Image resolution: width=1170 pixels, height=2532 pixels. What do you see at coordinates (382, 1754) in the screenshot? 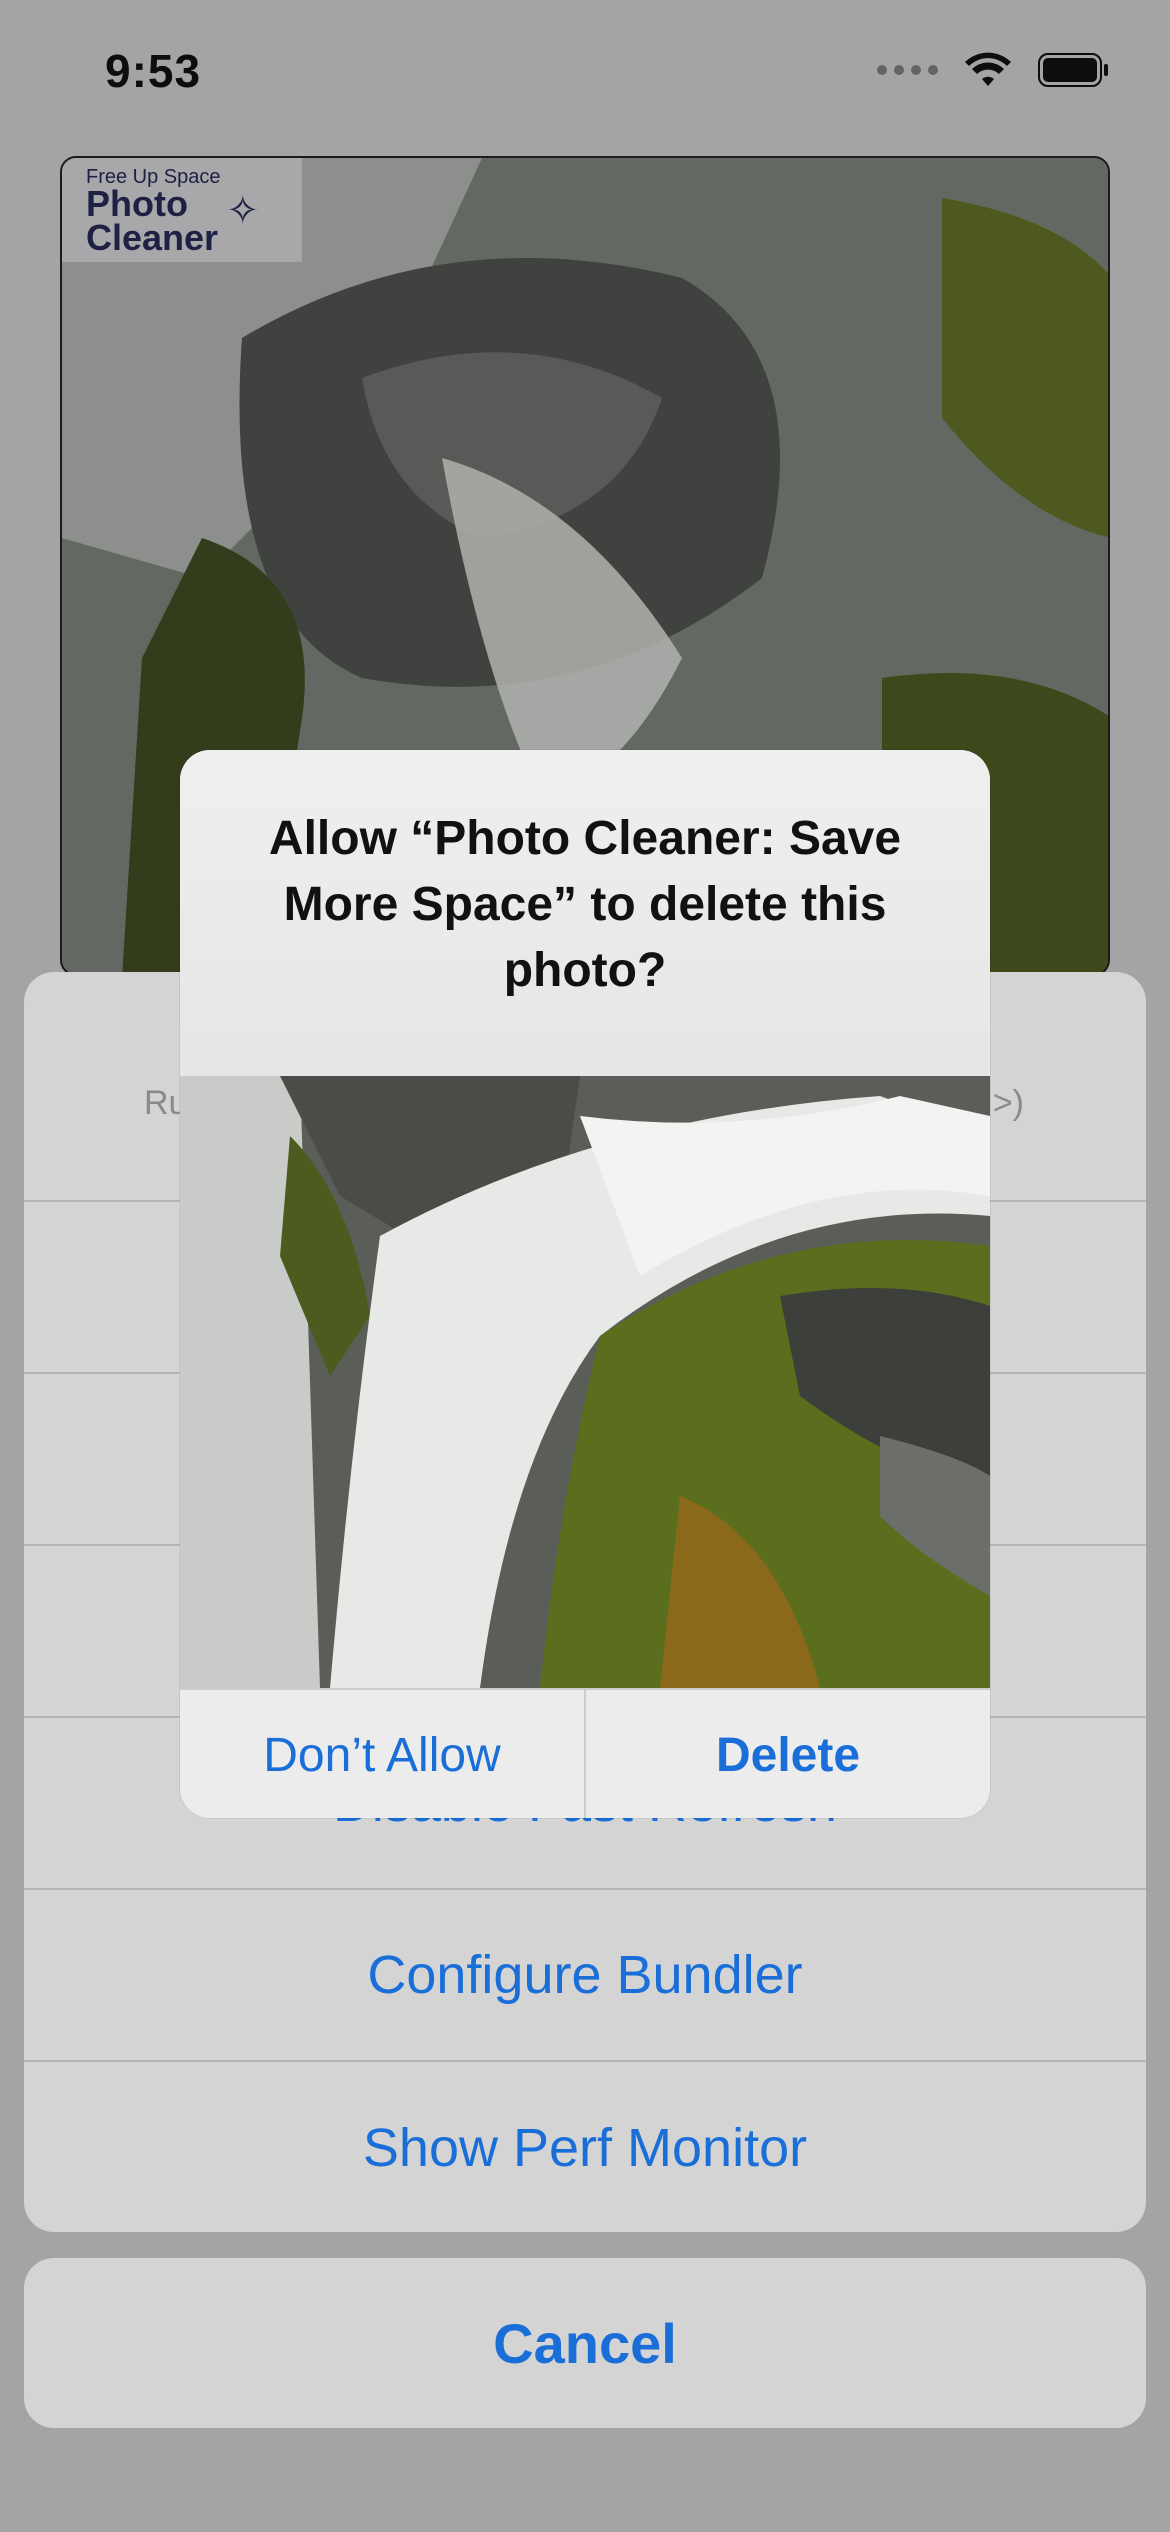
I see `dont-allow-button: Don’t Allow` at bounding box center [382, 1754].